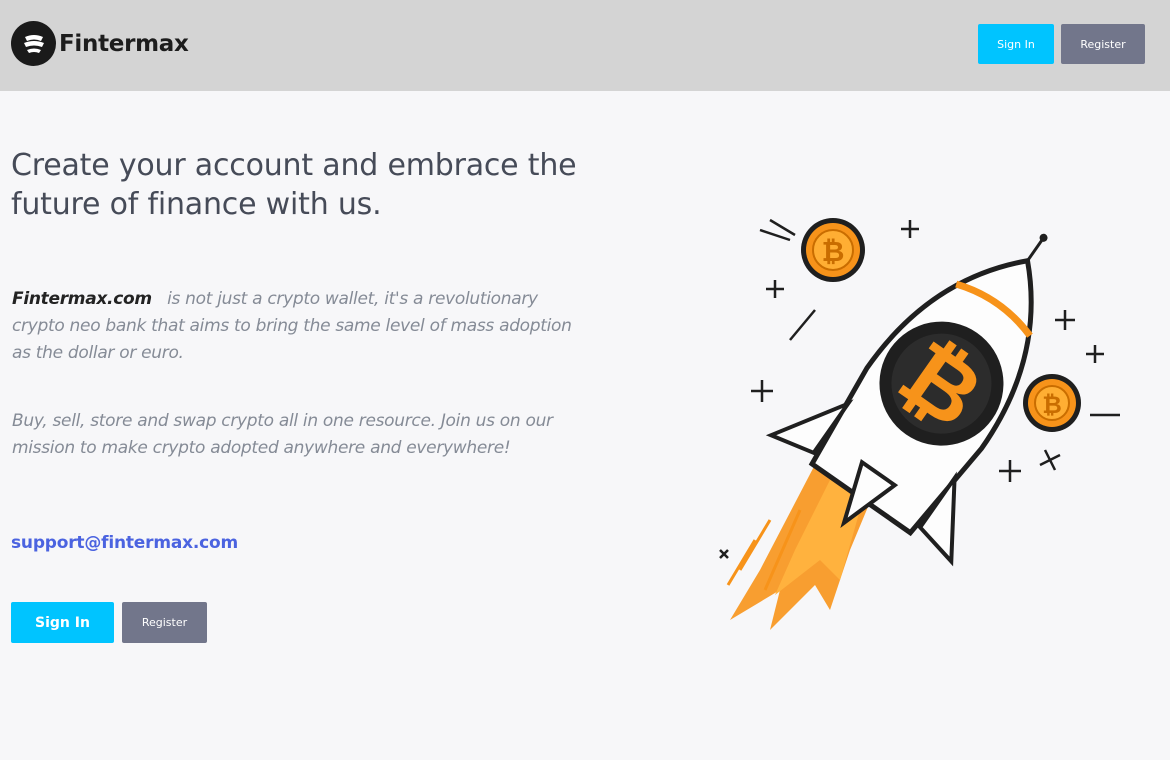  Describe the element at coordinates (1016, 44) in the screenshot. I see `header-sign-in-button: Sign In` at that location.